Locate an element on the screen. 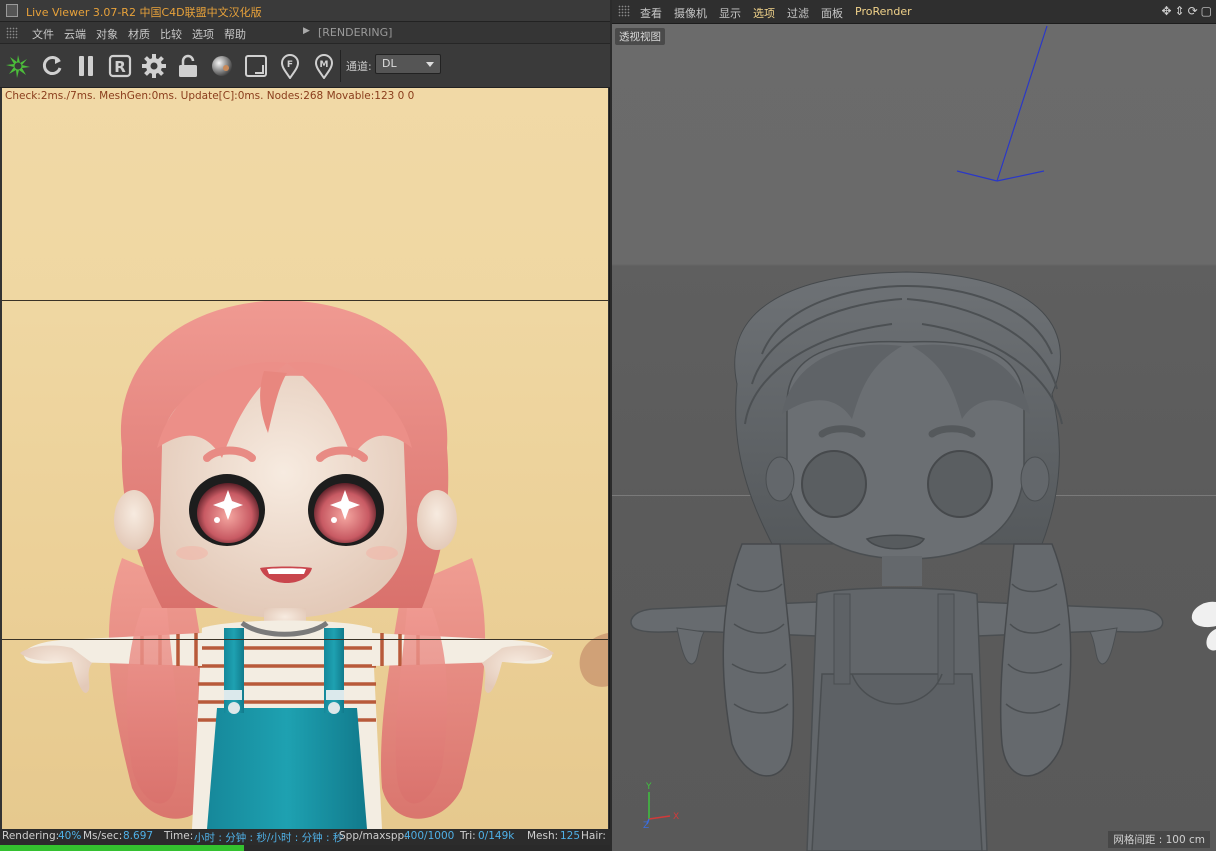  grid-spacing-label: 网格间距 : 100 cm is located at coordinates (1159, 839).